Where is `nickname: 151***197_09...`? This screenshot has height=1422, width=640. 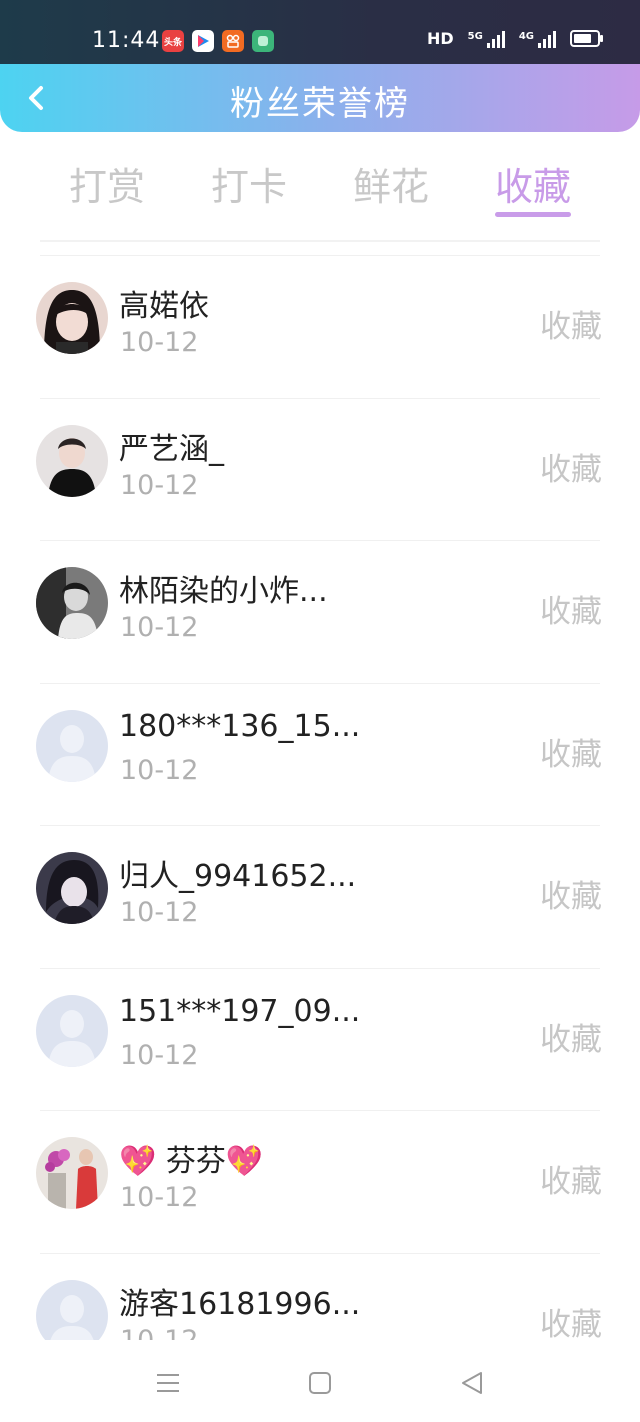
nickname: 151***197_09... is located at coordinates (240, 1011).